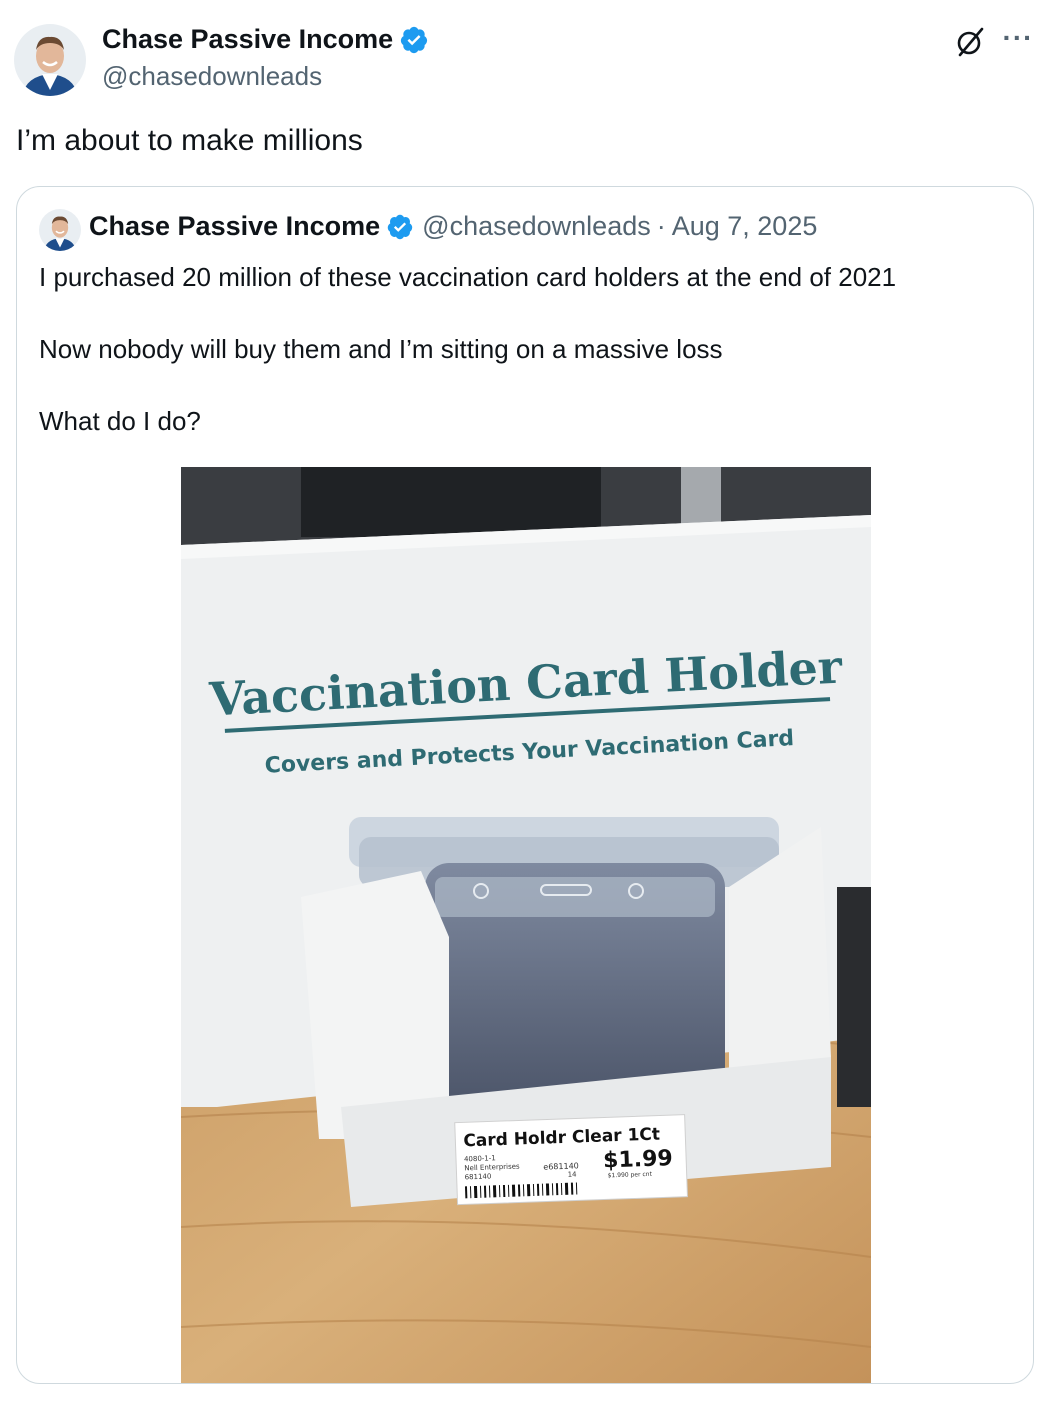 The image size is (1060, 1406). What do you see at coordinates (234, 226) in the screenshot?
I see `quoted-author-name: Chase Passive Income` at bounding box center [234, 226].